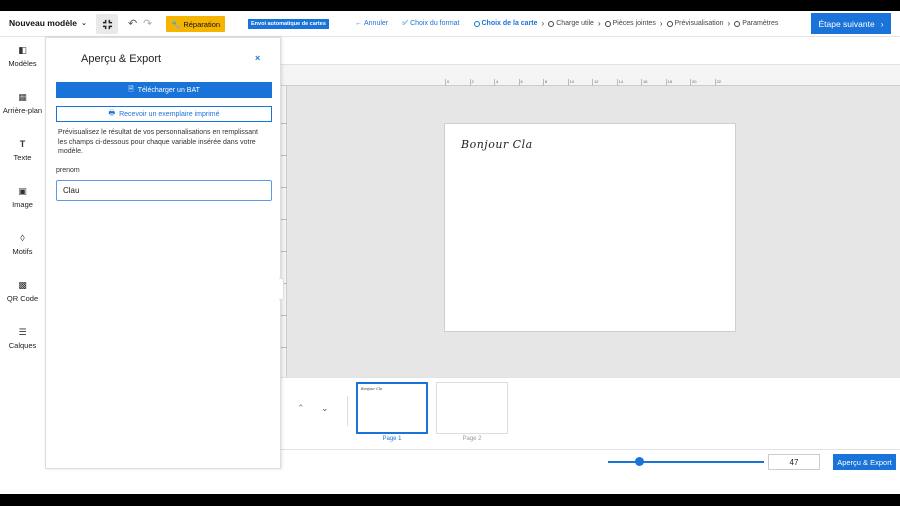 The width and height of the screenshot is (900, 506). Describe the element at coordinates (447, 82) in the screenshot. I see `ruler-tick: 0` at that location.